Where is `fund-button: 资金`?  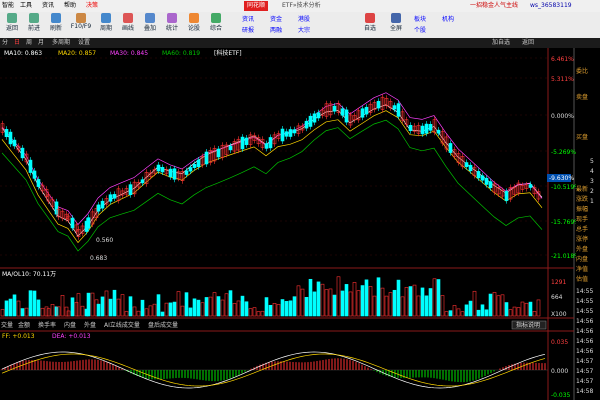
fund-button: 资金 is located at coordinates (276, 18).